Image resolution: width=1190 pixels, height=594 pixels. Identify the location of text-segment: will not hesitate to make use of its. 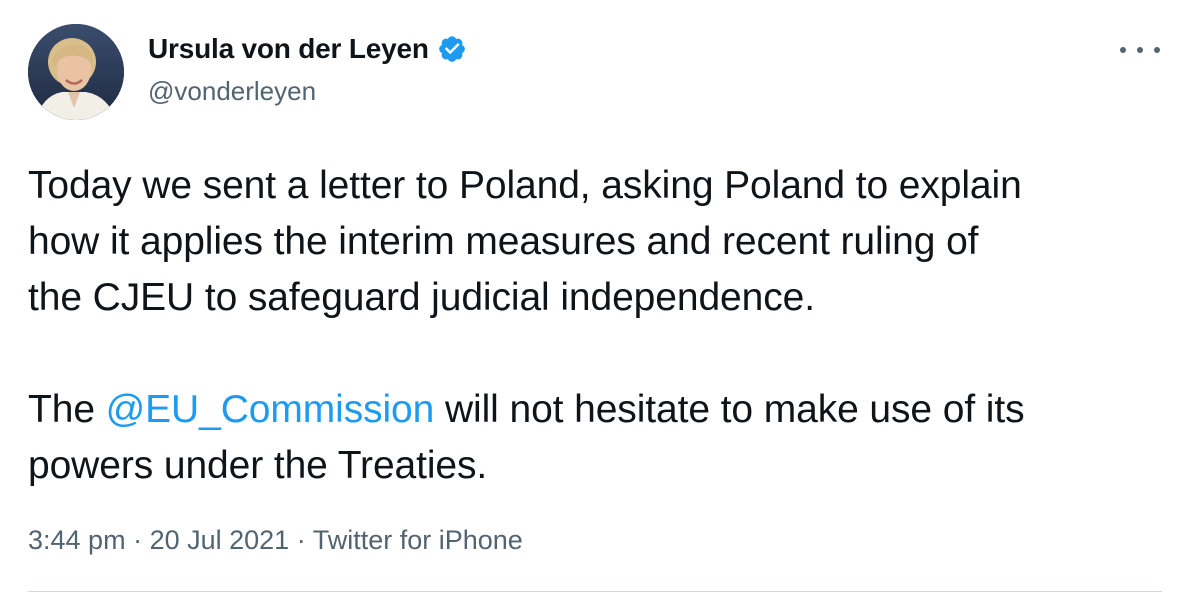
(729, 409).